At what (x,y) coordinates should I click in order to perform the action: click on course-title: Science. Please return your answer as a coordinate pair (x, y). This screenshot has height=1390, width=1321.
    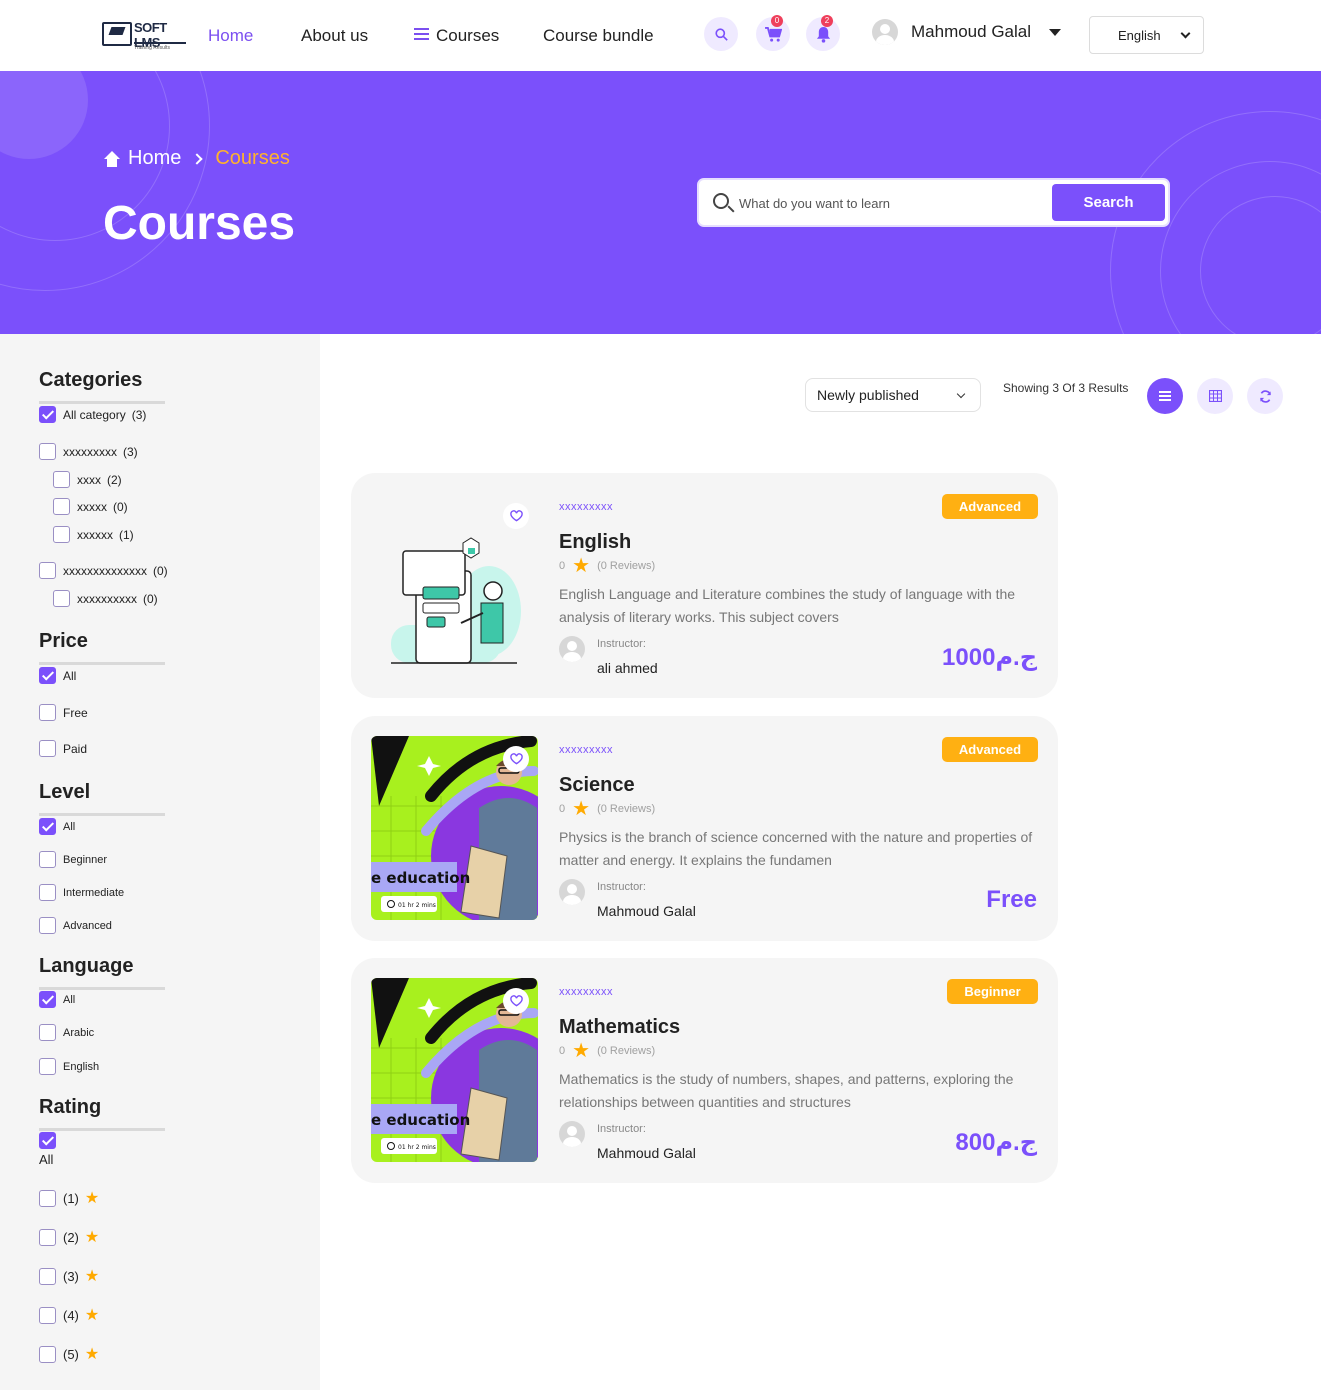
    Looking at the image, I should click on (597, 785).